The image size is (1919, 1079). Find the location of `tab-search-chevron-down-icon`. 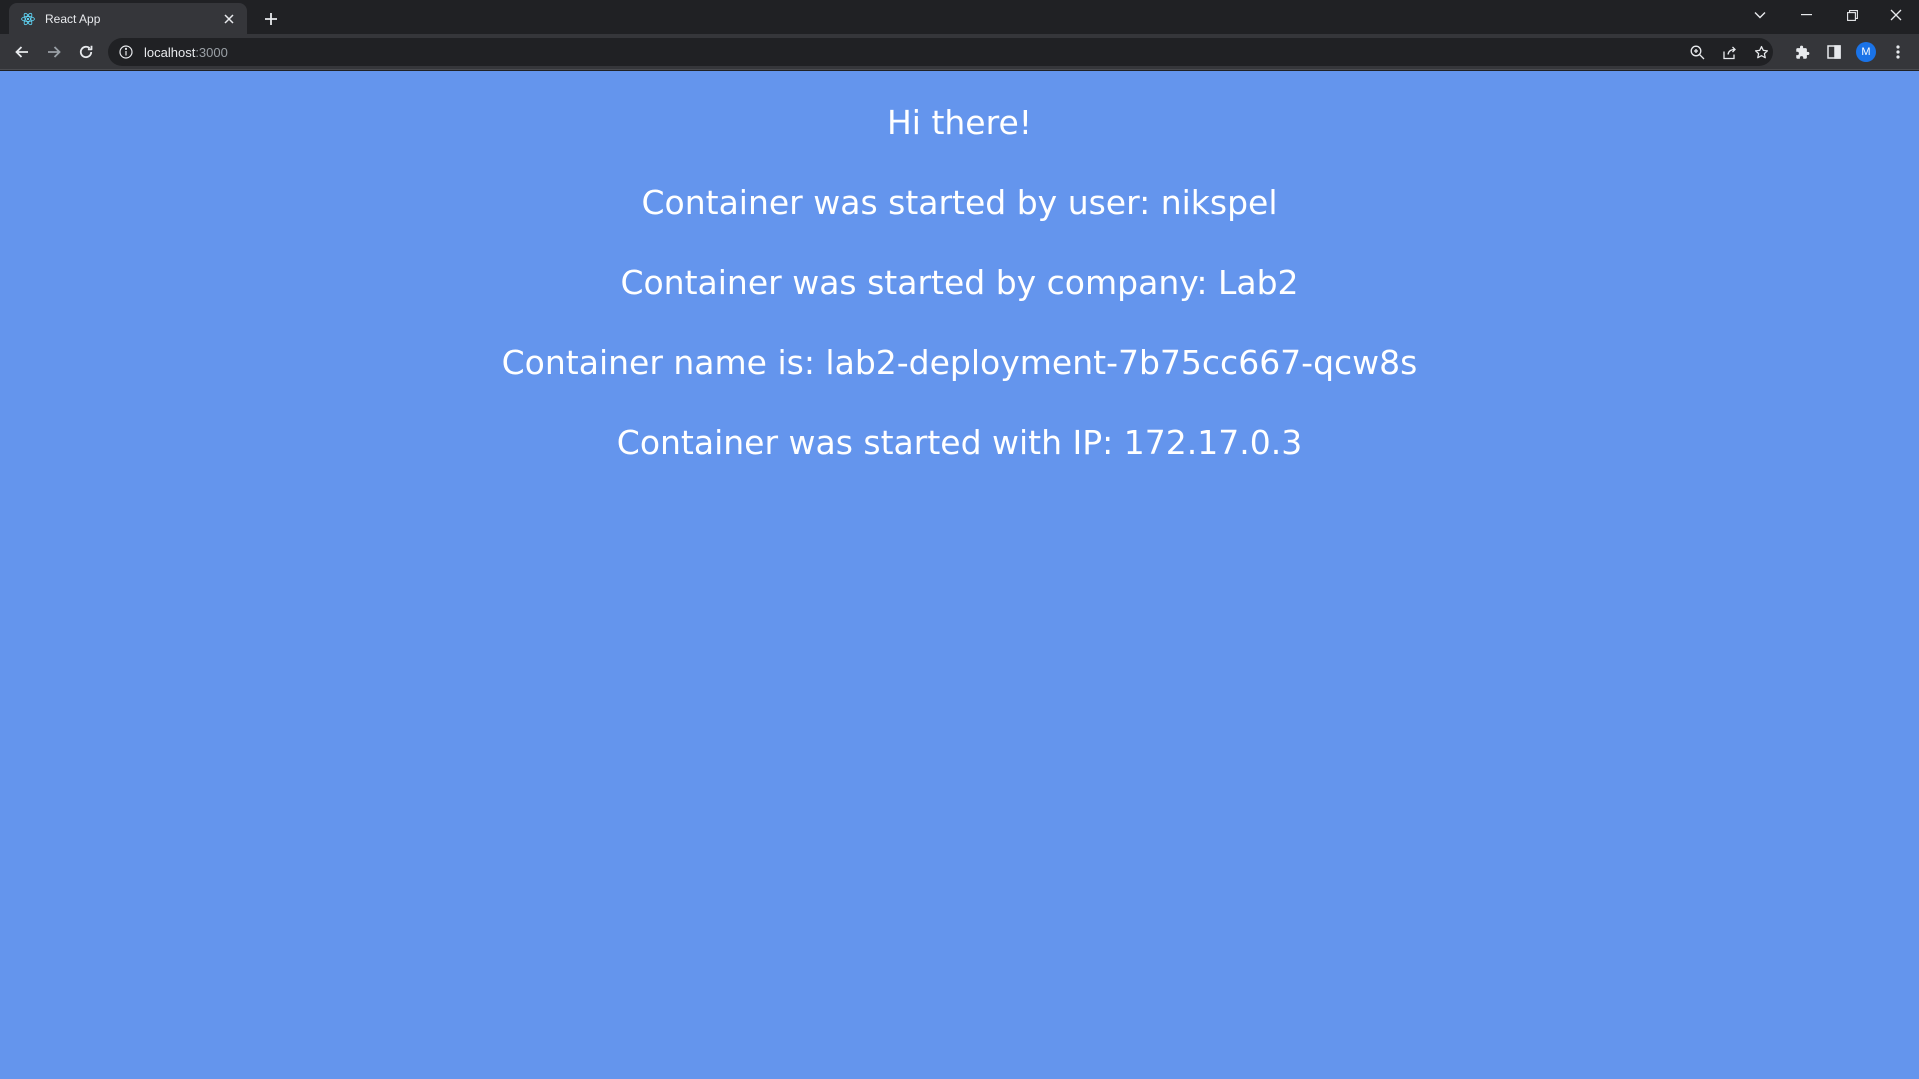

tab-search-chevron-down-icon is located at coordinates (1760, 15).